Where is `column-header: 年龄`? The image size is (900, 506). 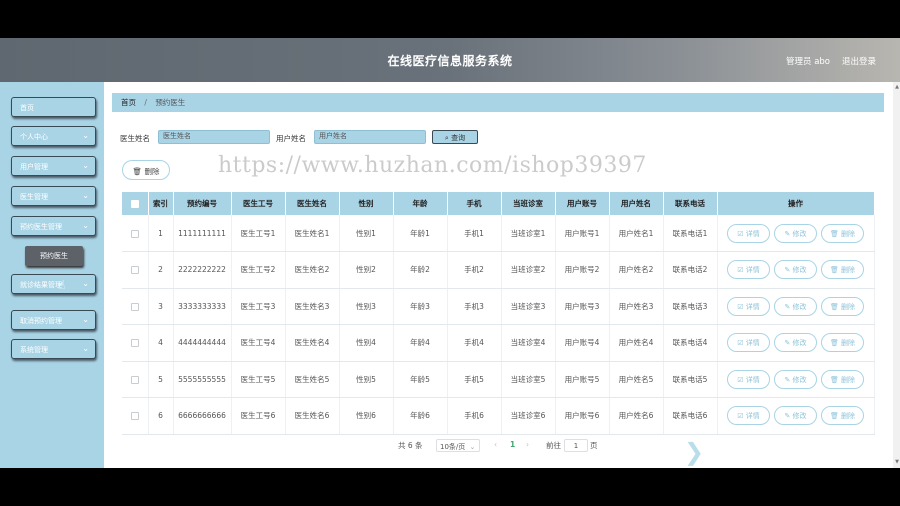
column-header: 年龄 is located at coordinates (420, 203).